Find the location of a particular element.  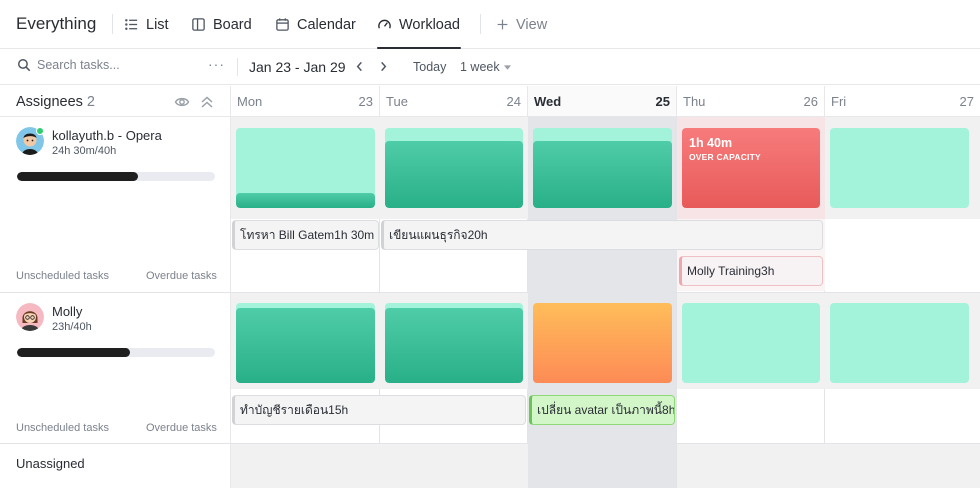

task-bar: โทรหา Bill Gatem 1h 30m is located at coordinates (305, 235).